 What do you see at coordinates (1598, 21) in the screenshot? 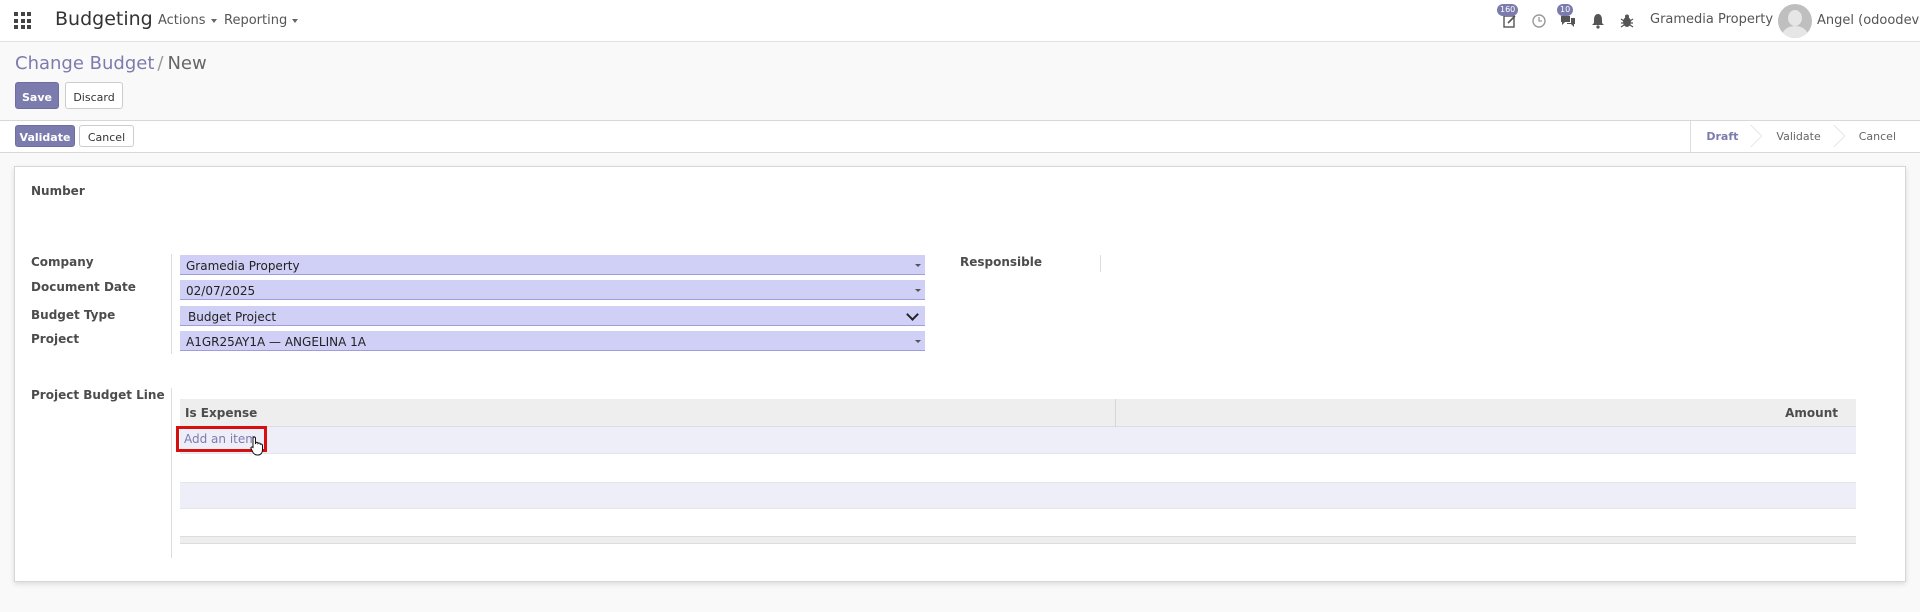
I see `bell-icon` at bounding box center [1598, 21].